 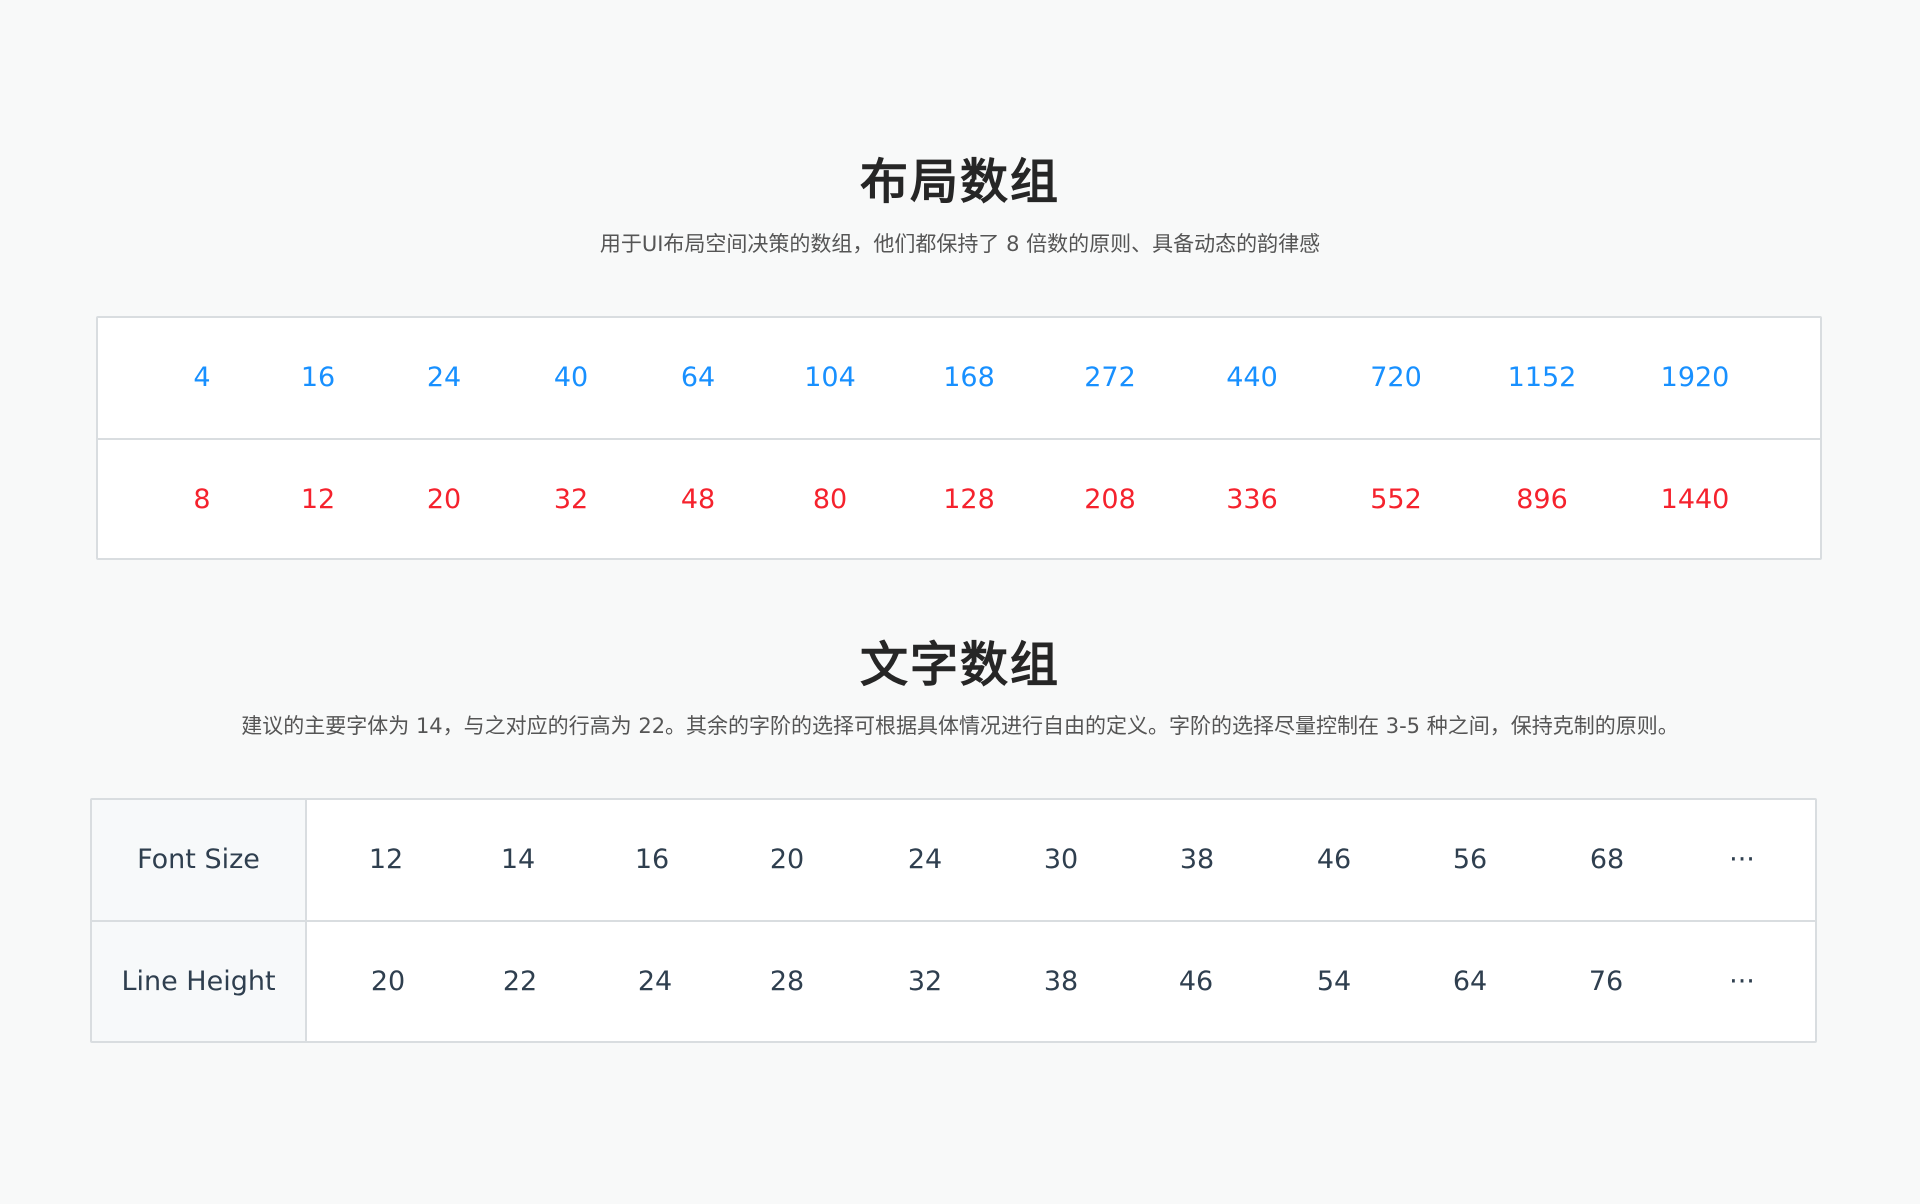 I want to click on line-height-value: 46, so click(x=1196, y=981).